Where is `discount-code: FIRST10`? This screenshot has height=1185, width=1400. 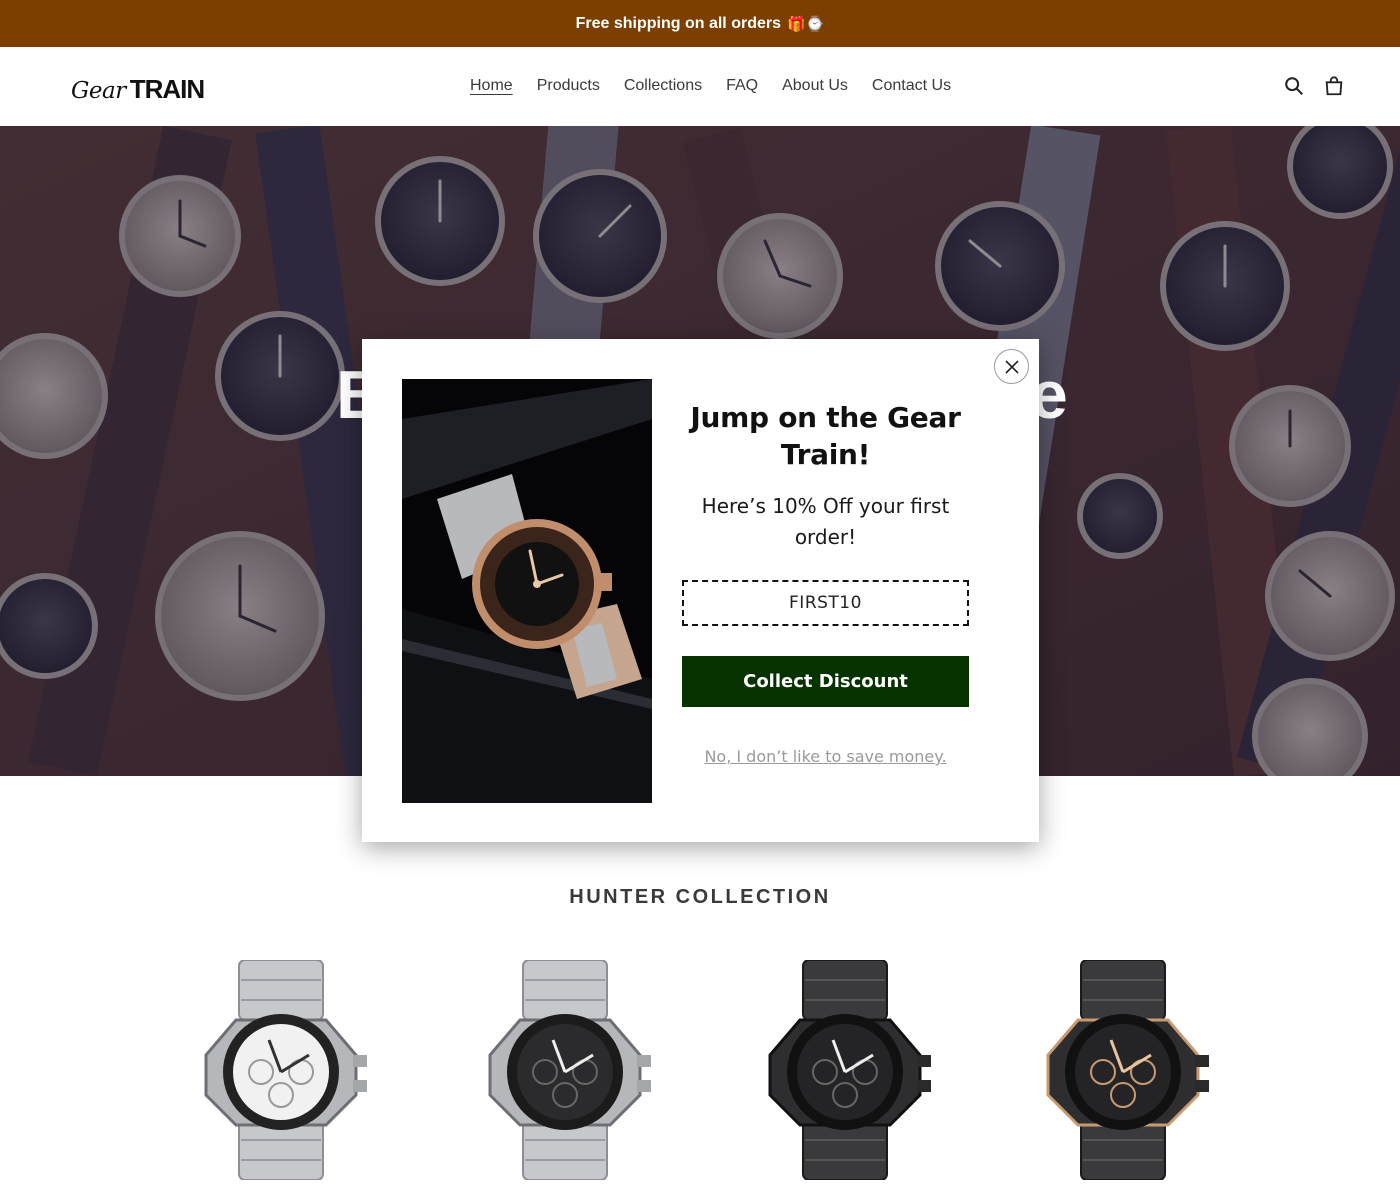 discount-code: FIRST10 is located at coordinates (825, 603).